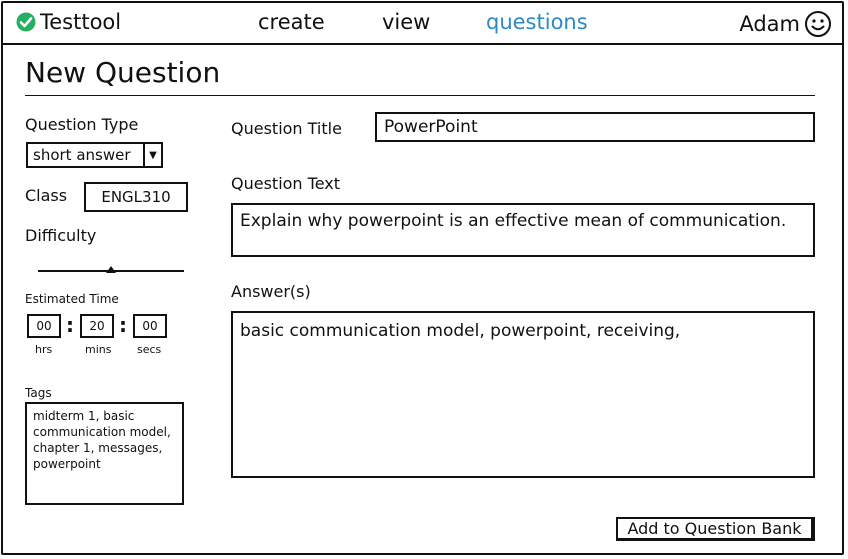 The height and width of the screenshot is (559, 848). I want to click on answers-label: Answer(s), so click(271, 291).